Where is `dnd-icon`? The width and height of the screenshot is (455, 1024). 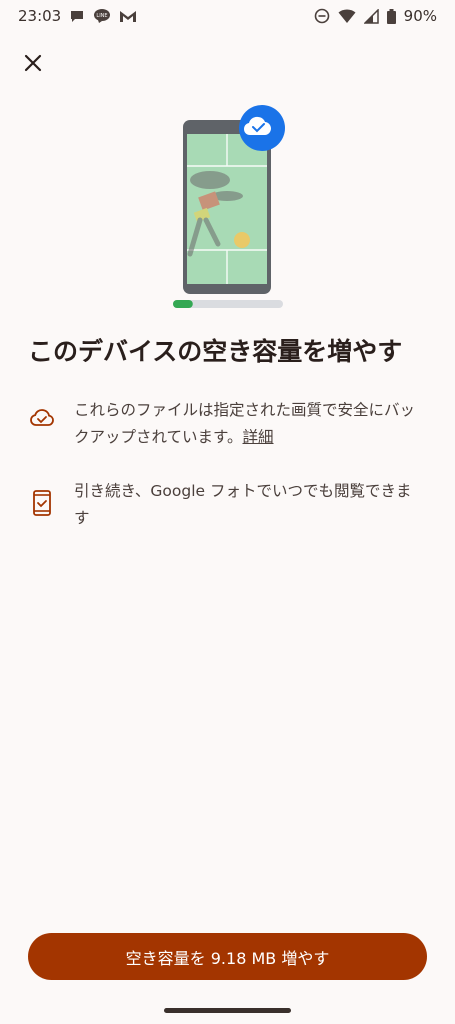 dnd-icon is located at coordinates (322, 16).